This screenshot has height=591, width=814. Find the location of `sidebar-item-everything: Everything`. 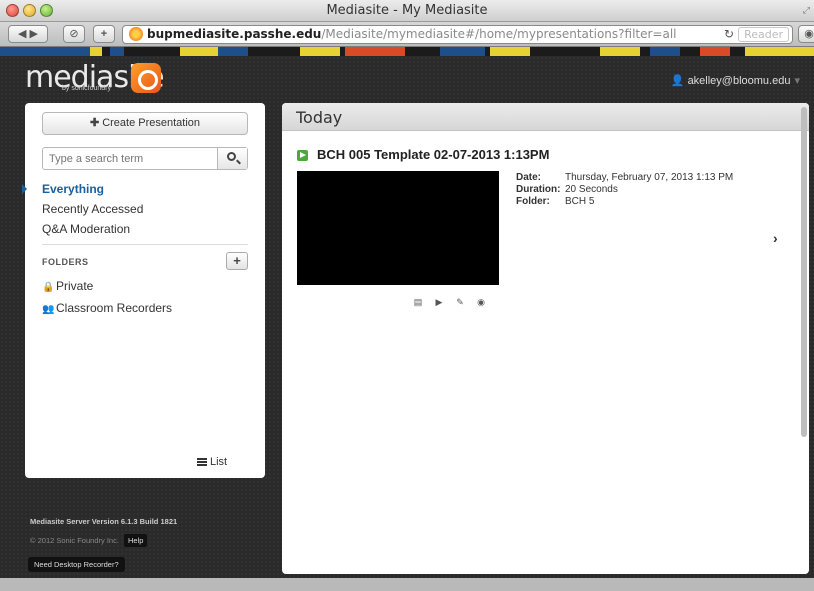

sidebar-item-everything: Everything is located at coordinates (137, 189).